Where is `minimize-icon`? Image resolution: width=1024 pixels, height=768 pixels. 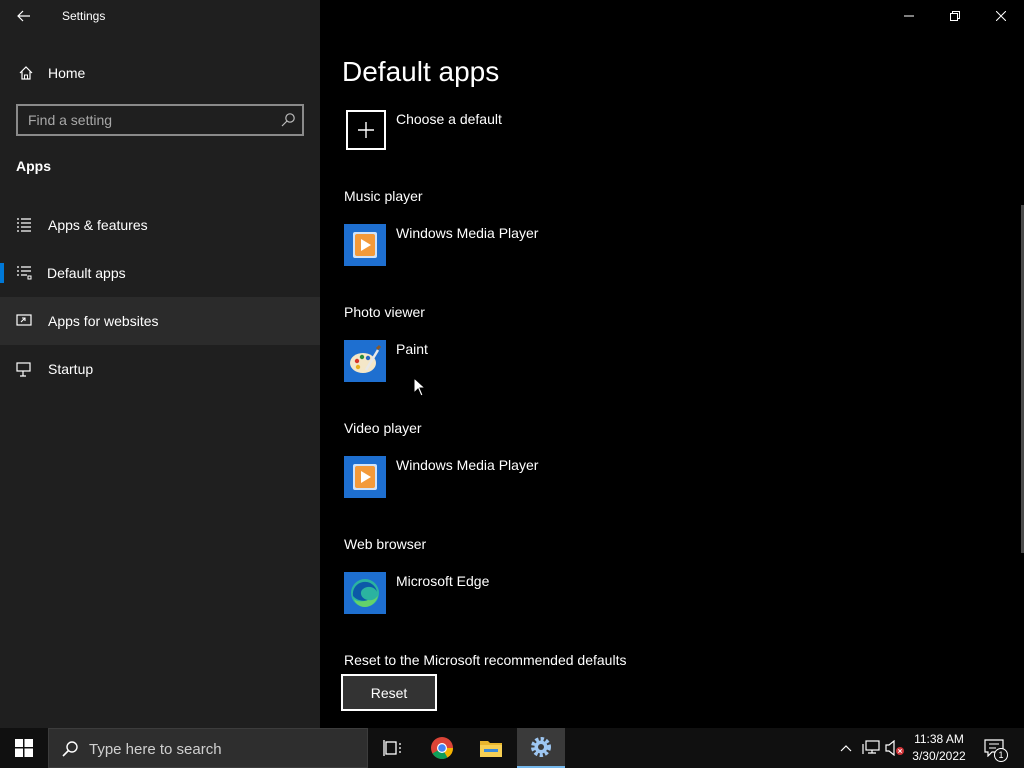
minimize-icon is located at coordinates (909, 16).